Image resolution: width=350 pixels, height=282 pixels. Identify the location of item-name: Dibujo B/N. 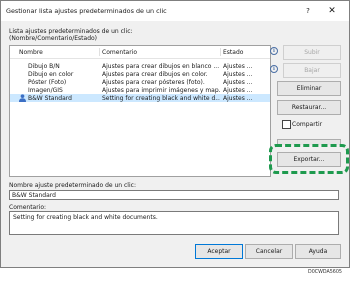
(44, 66).